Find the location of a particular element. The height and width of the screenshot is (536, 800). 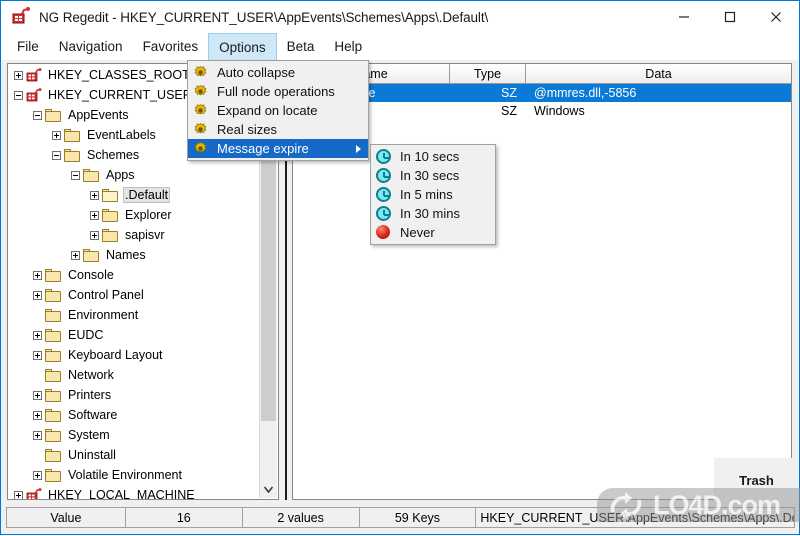

expire-menu-item: In 10 secs is located at coordinates (433, 156).